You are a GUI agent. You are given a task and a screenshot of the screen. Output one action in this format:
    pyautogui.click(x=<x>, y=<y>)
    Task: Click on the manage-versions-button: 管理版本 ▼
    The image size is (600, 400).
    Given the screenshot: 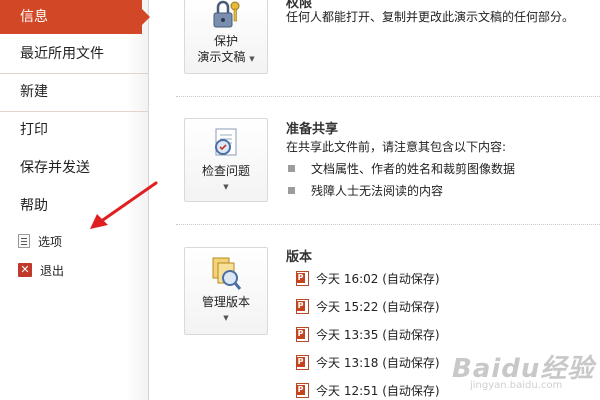 What is the action you would take?
    pyautogui.click(x=226, y=291)
    